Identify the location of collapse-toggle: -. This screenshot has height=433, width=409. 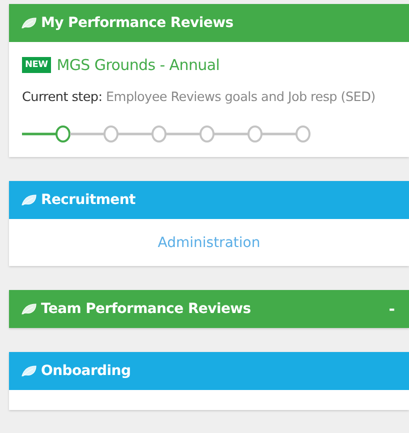
(391, 309).